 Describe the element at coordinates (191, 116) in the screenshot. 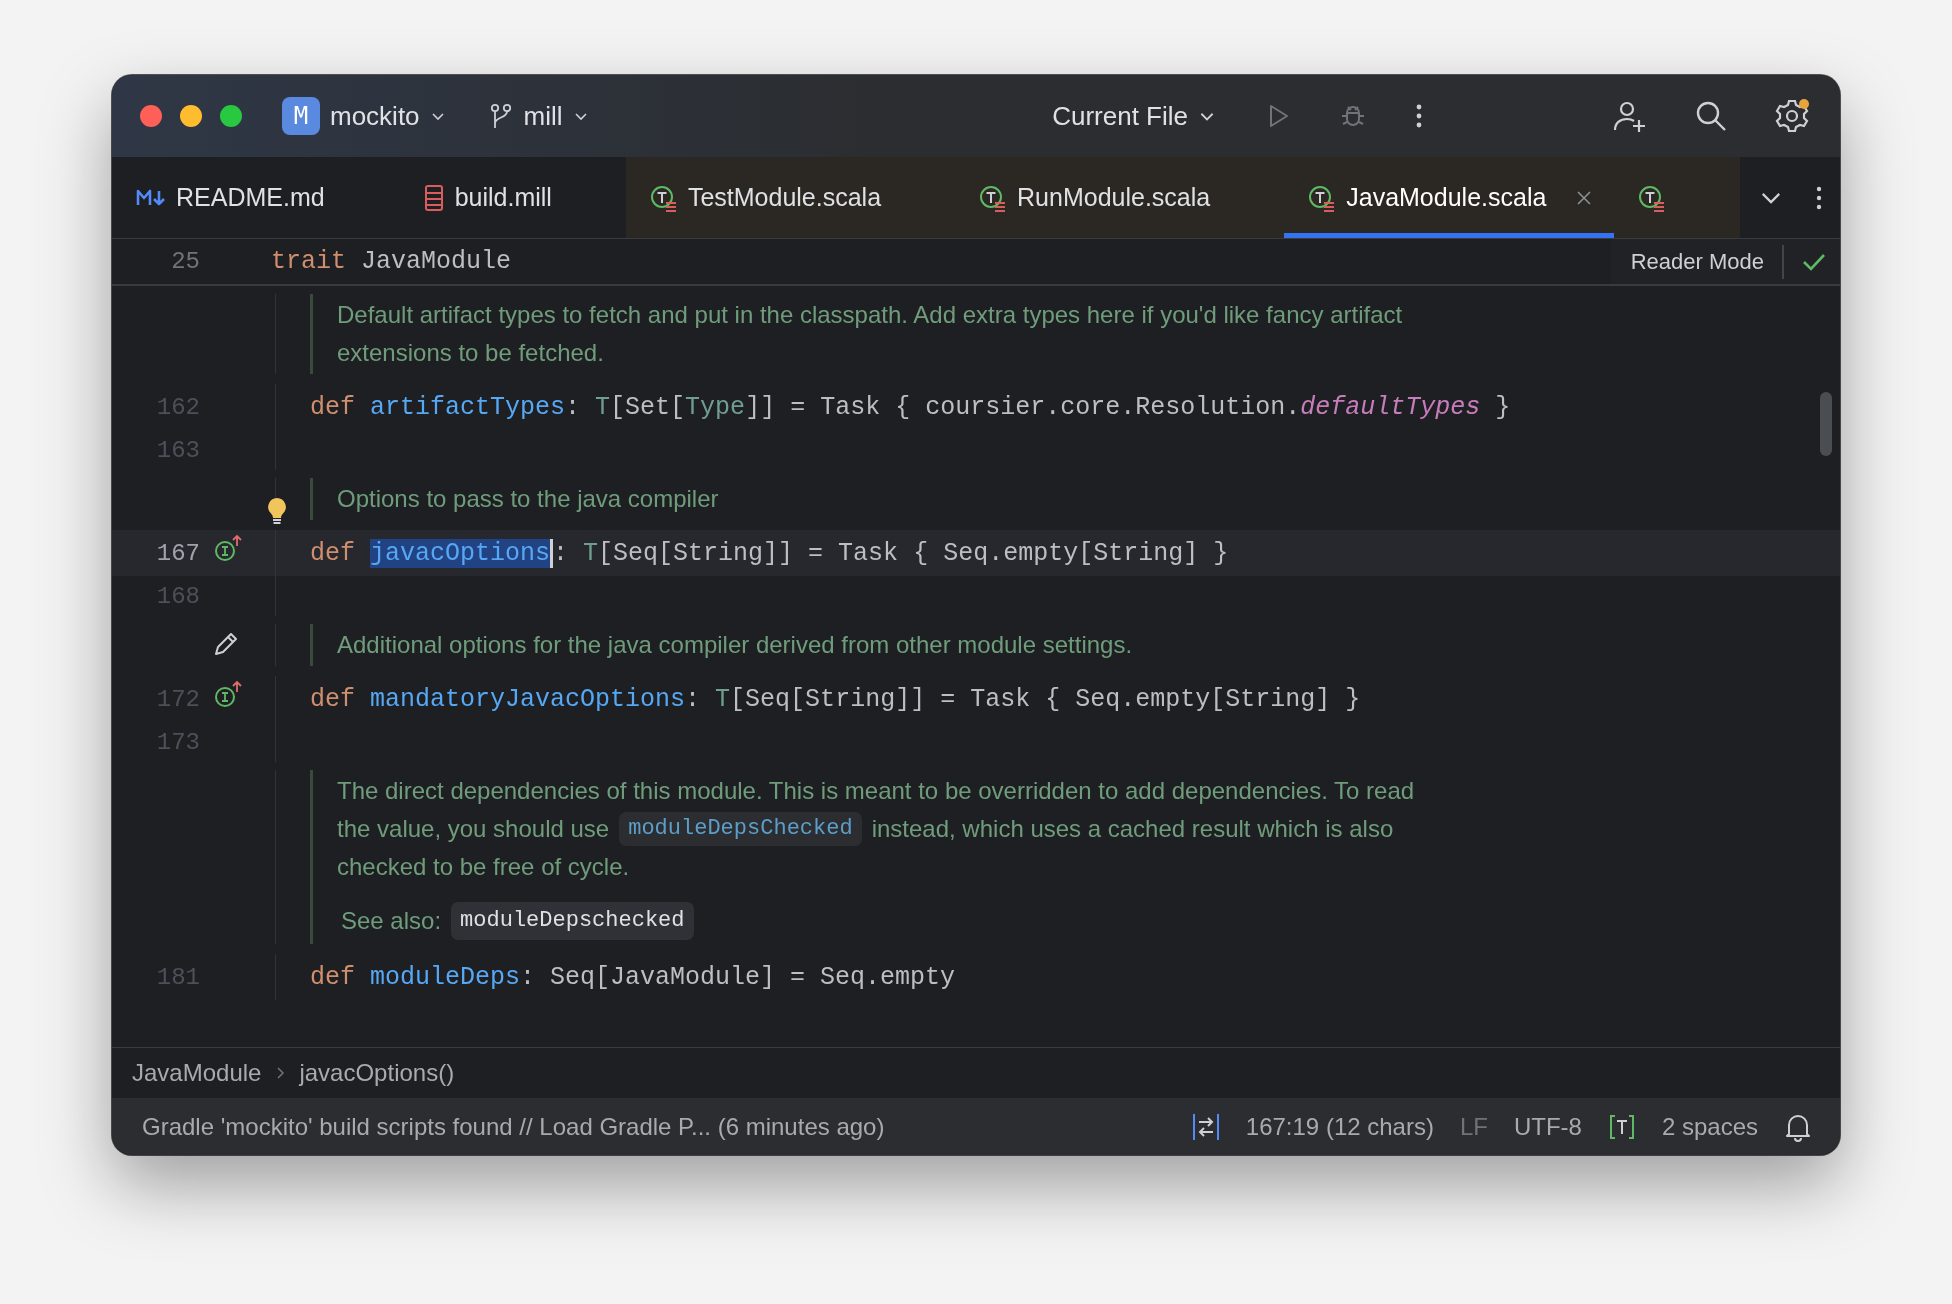

I see `minimize-window-button` at that location.